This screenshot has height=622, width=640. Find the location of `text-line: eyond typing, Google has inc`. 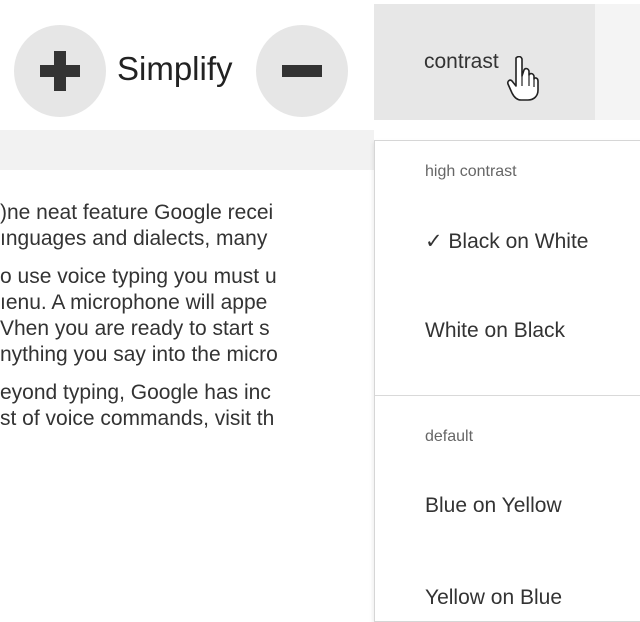

text-line: eyond typing, Google has inc is located at coordinates (135, 392).